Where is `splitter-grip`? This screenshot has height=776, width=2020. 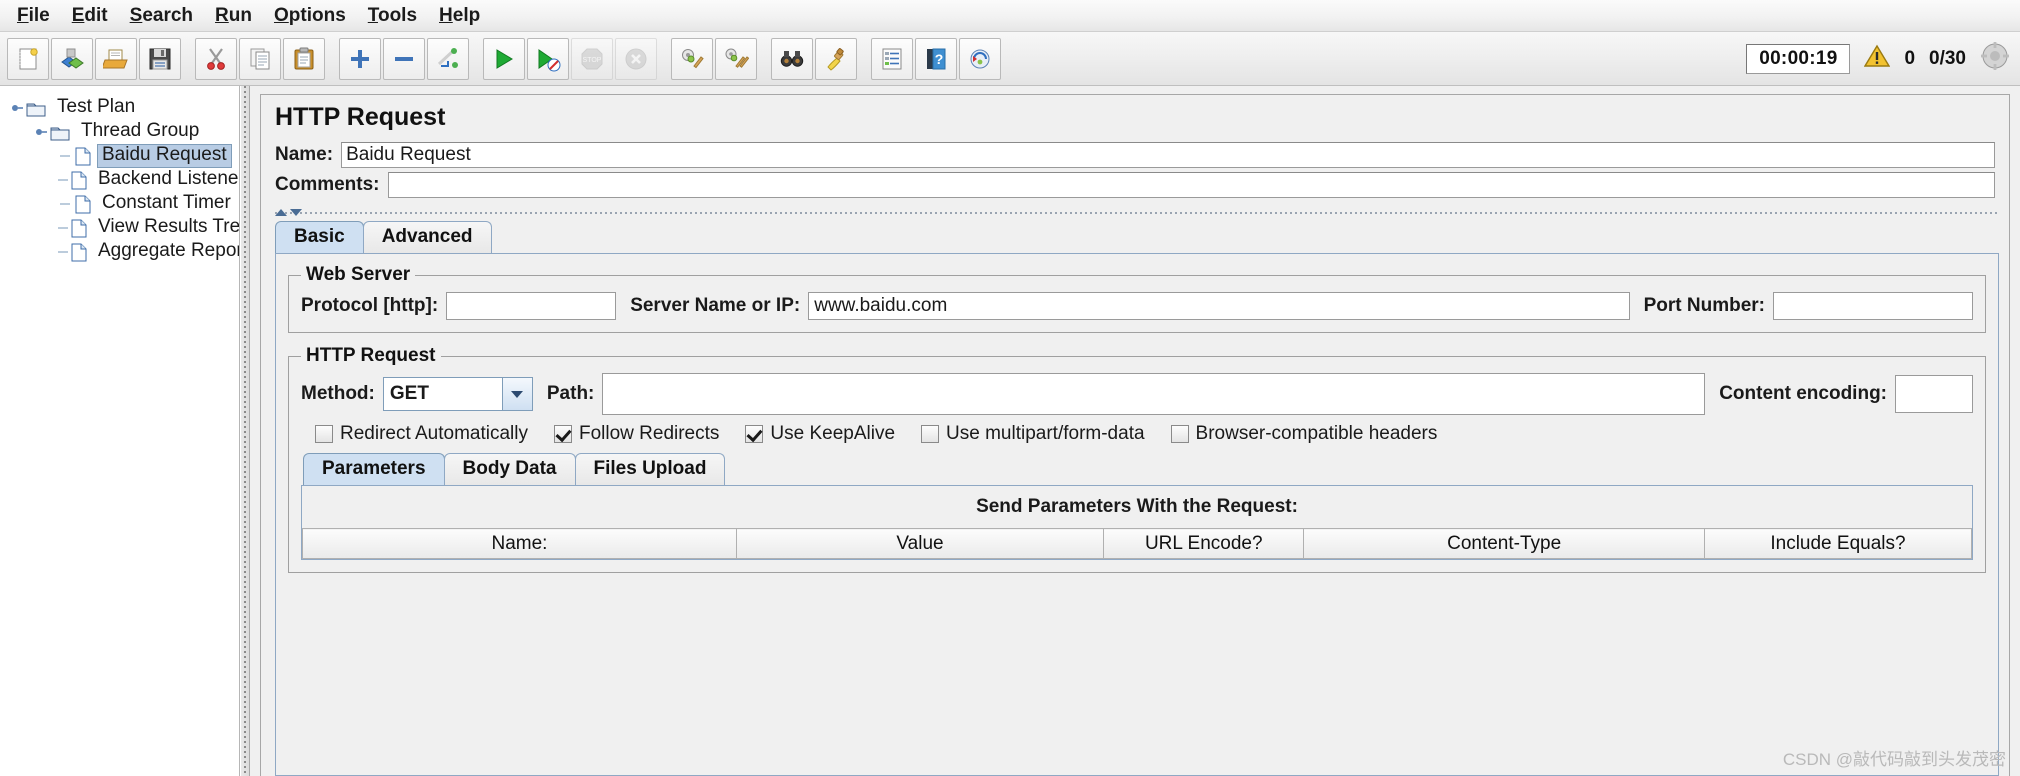
splitter-grip is located at coordinates (245, 431).